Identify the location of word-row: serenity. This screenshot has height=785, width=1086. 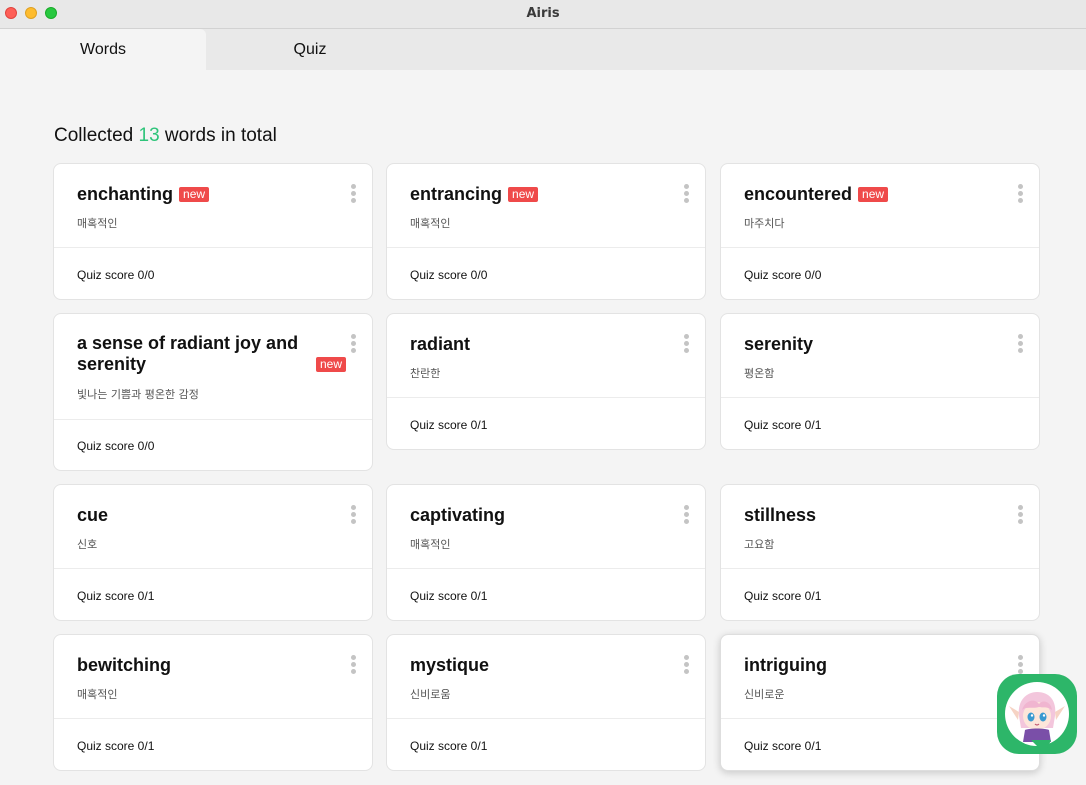
(871, 344).